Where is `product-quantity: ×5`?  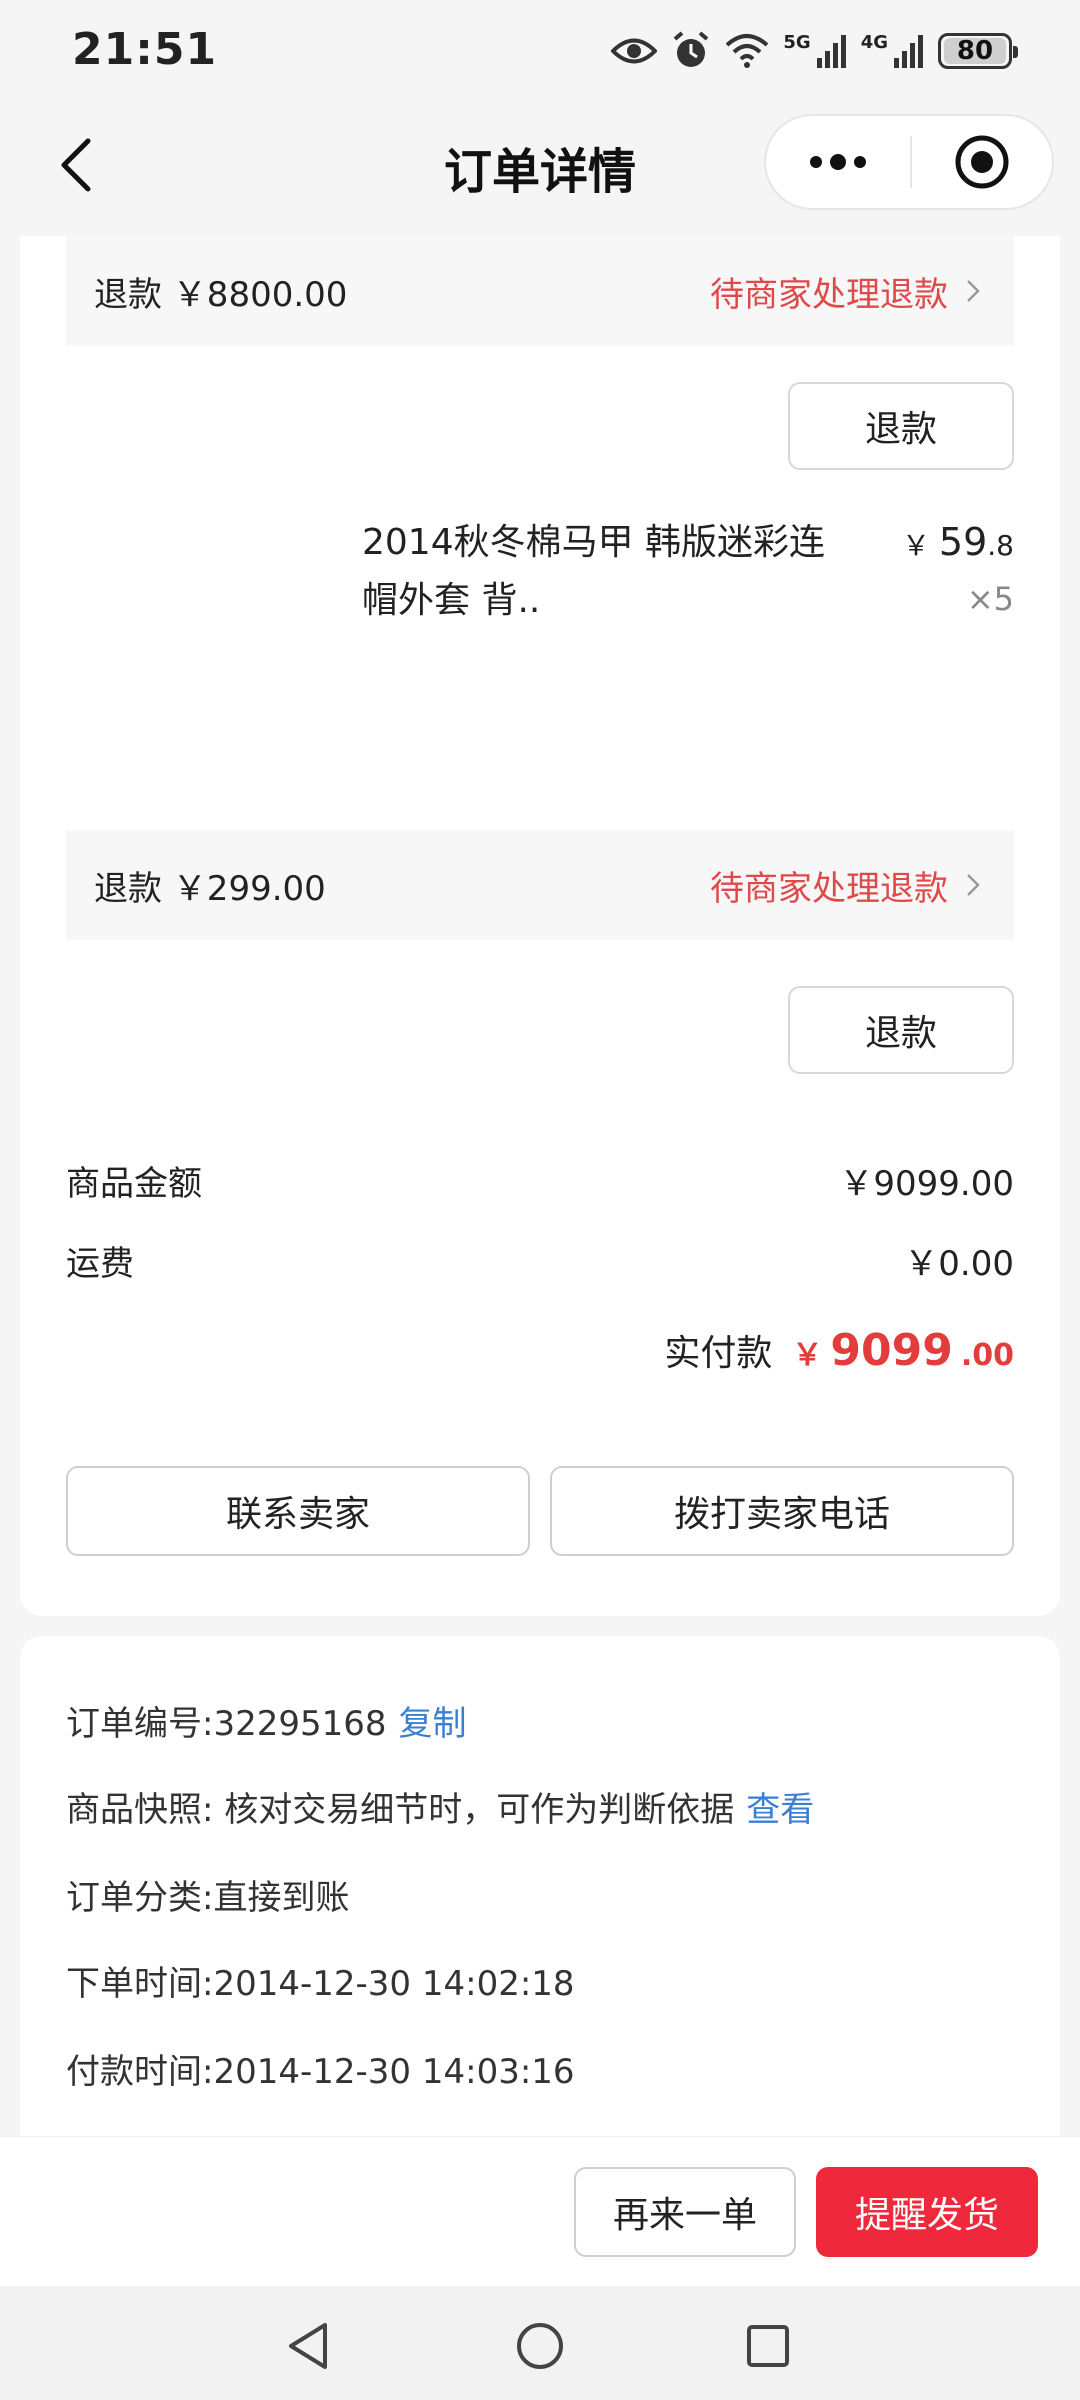
product-quantity: ×5 is located at coordinates (990, 599).